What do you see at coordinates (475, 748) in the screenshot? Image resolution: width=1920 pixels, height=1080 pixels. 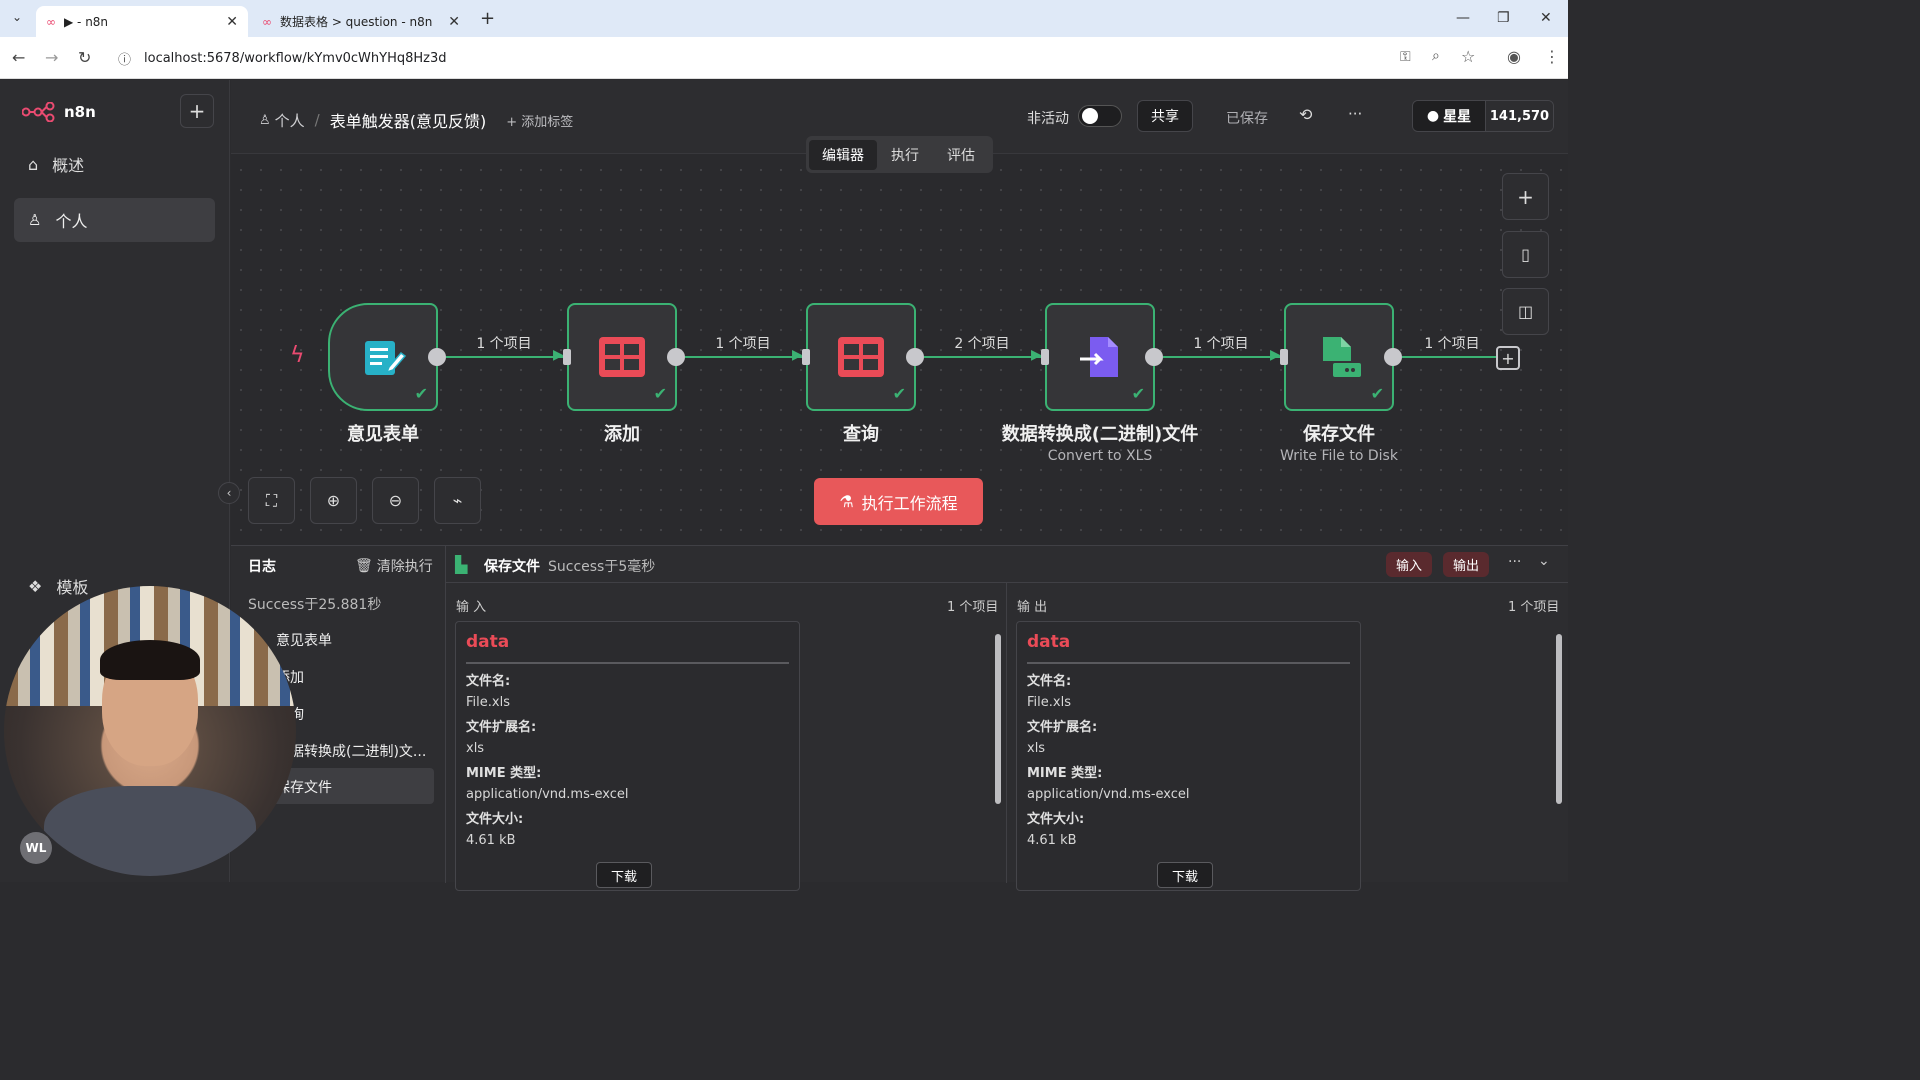 I see `field-value: xls` at bounding box center [475, 748].